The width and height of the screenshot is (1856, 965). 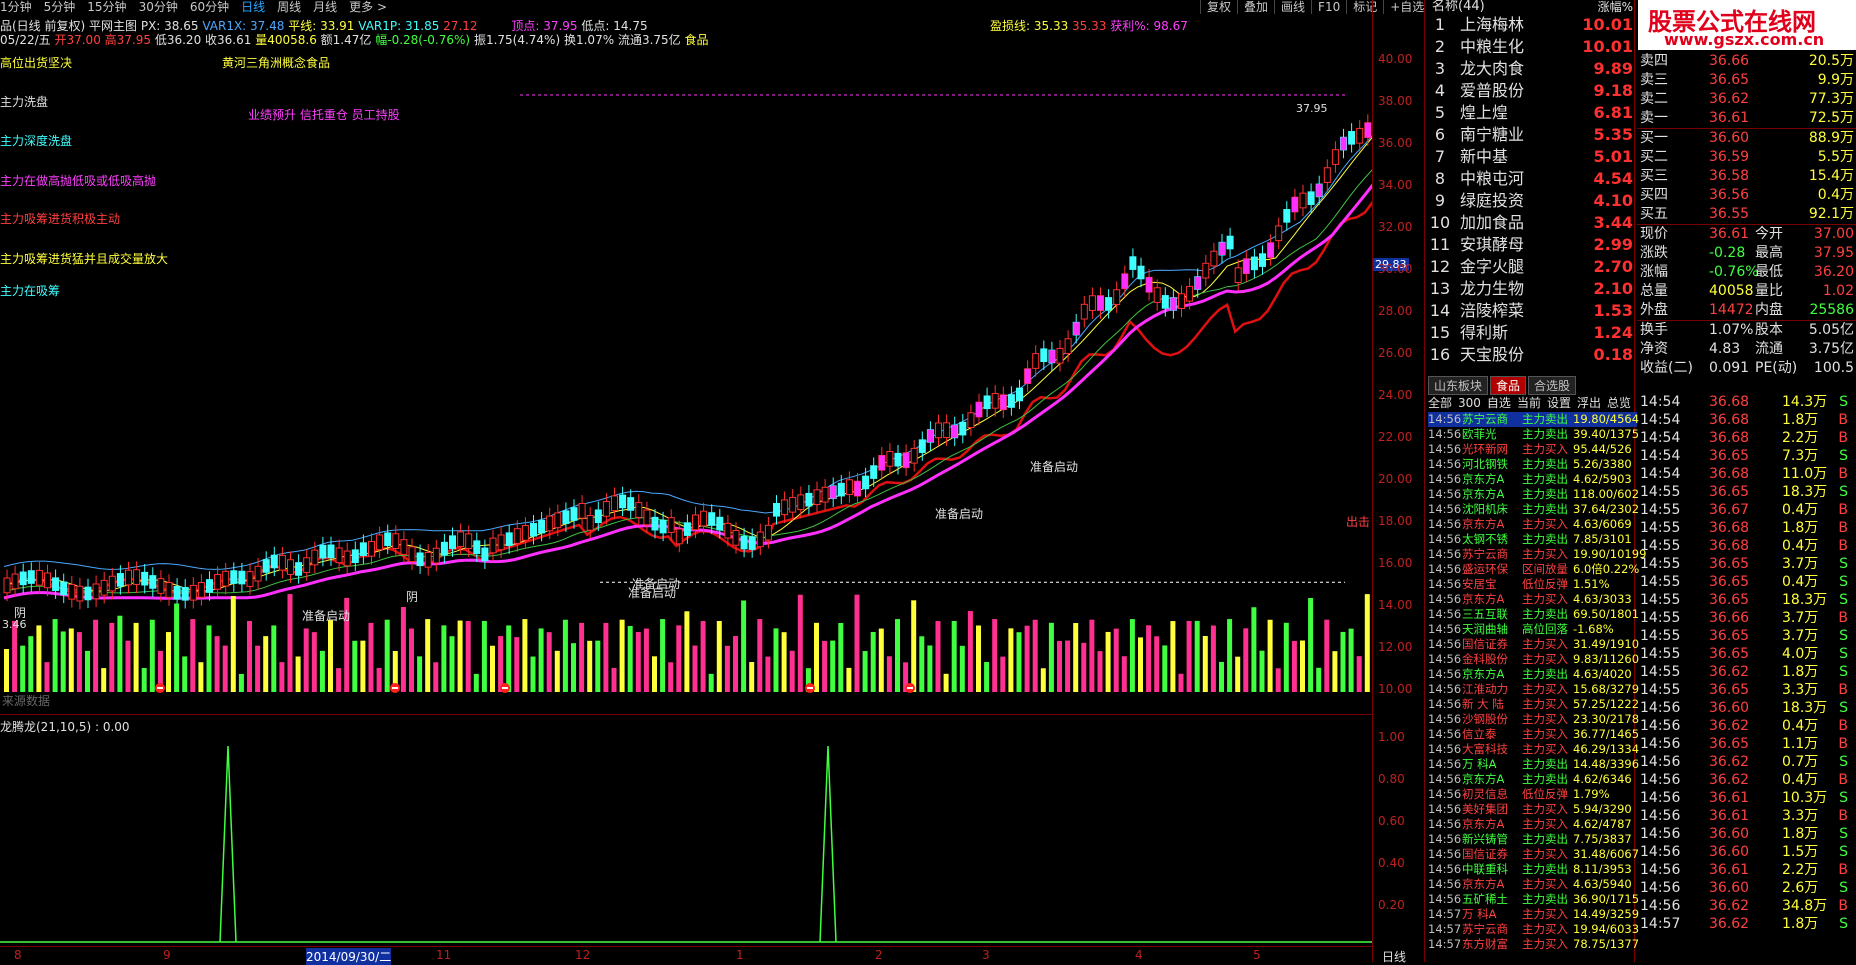 I want to click on news-row: 14:56 信立泰 主力买入 36.77/1465, so click(x=1533, y=734).